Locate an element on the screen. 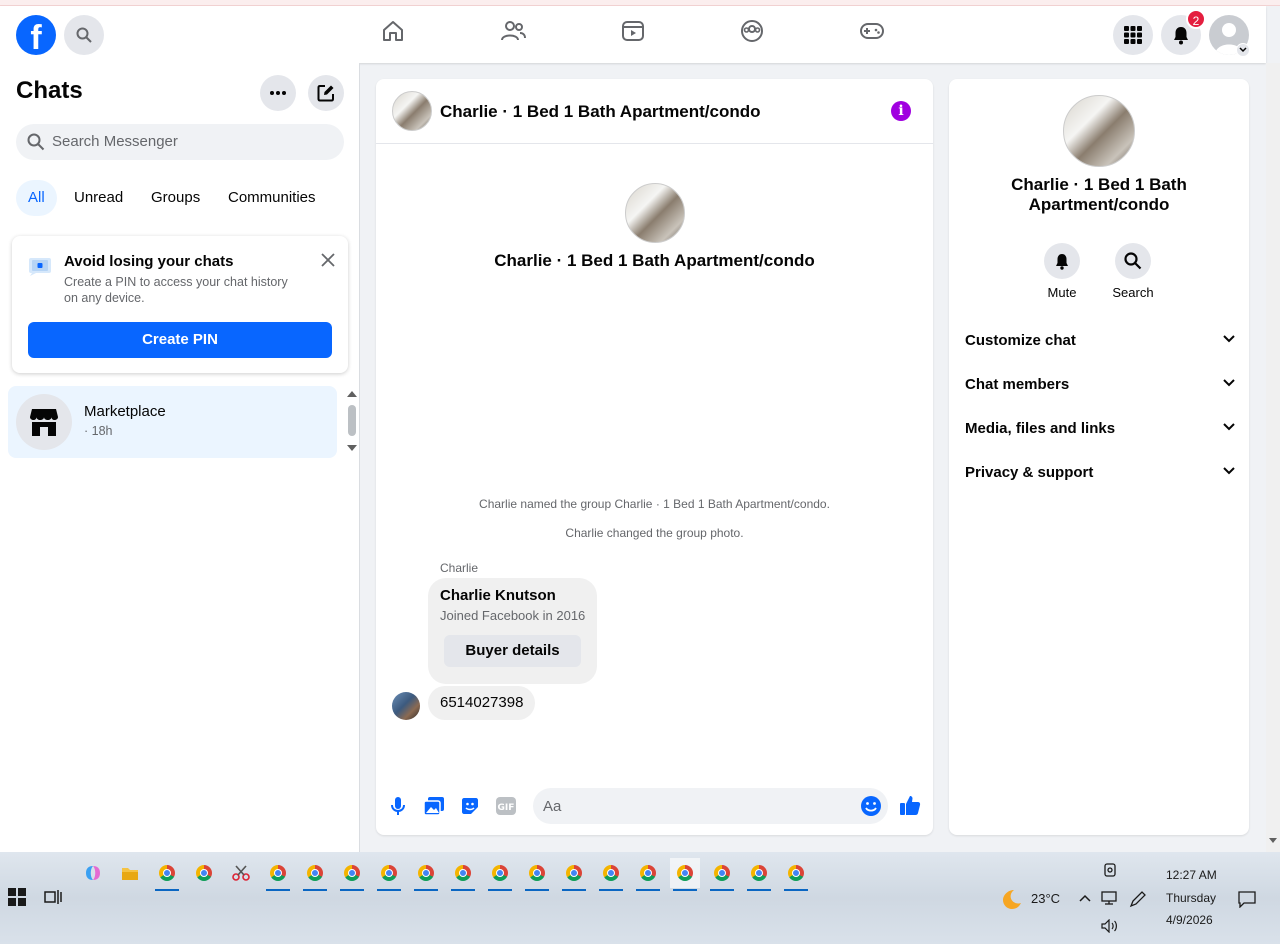  attach-media-button is located at coordinates (434, 806).